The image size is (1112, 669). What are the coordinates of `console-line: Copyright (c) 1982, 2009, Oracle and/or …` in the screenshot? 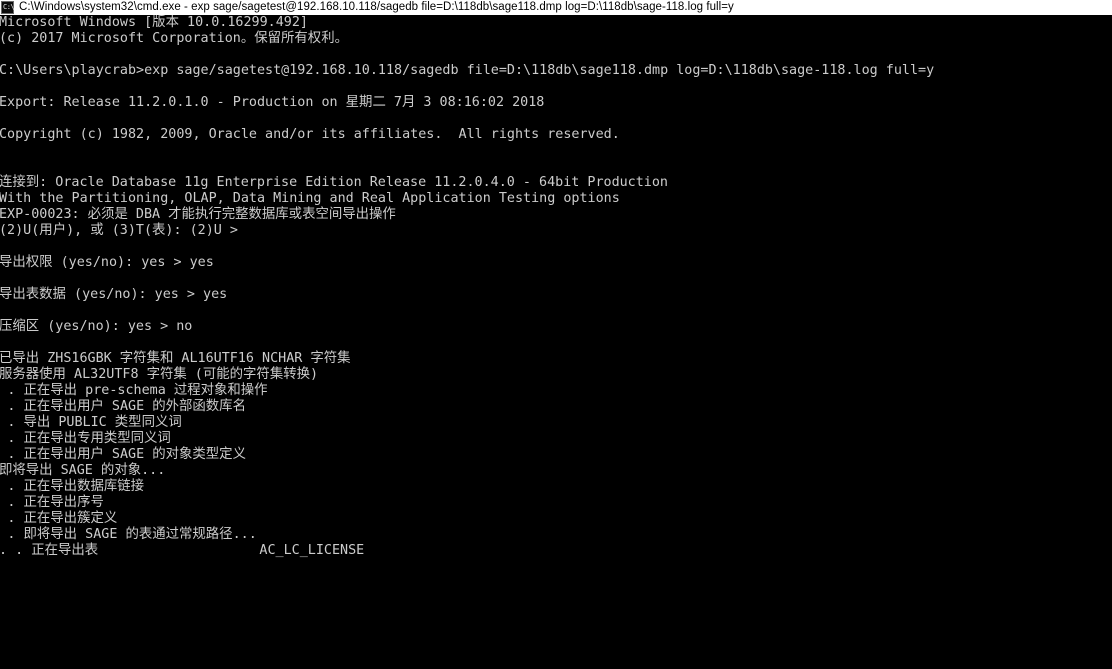 It's located at (310, 134).